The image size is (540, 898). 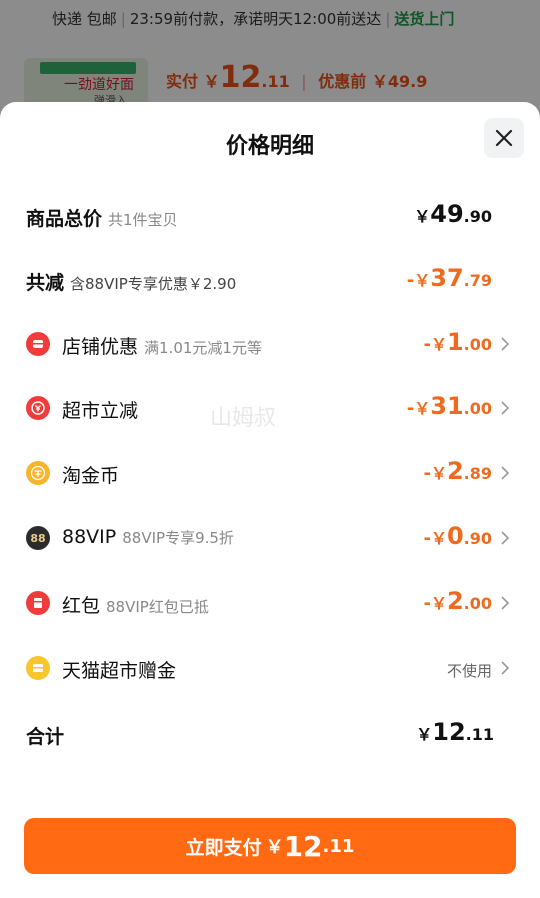 What do you see at coordinates (178, 538) in the screenshot?
I see `vip-sub: 88VIP专享9.5折` at bounding box center [178, 538].